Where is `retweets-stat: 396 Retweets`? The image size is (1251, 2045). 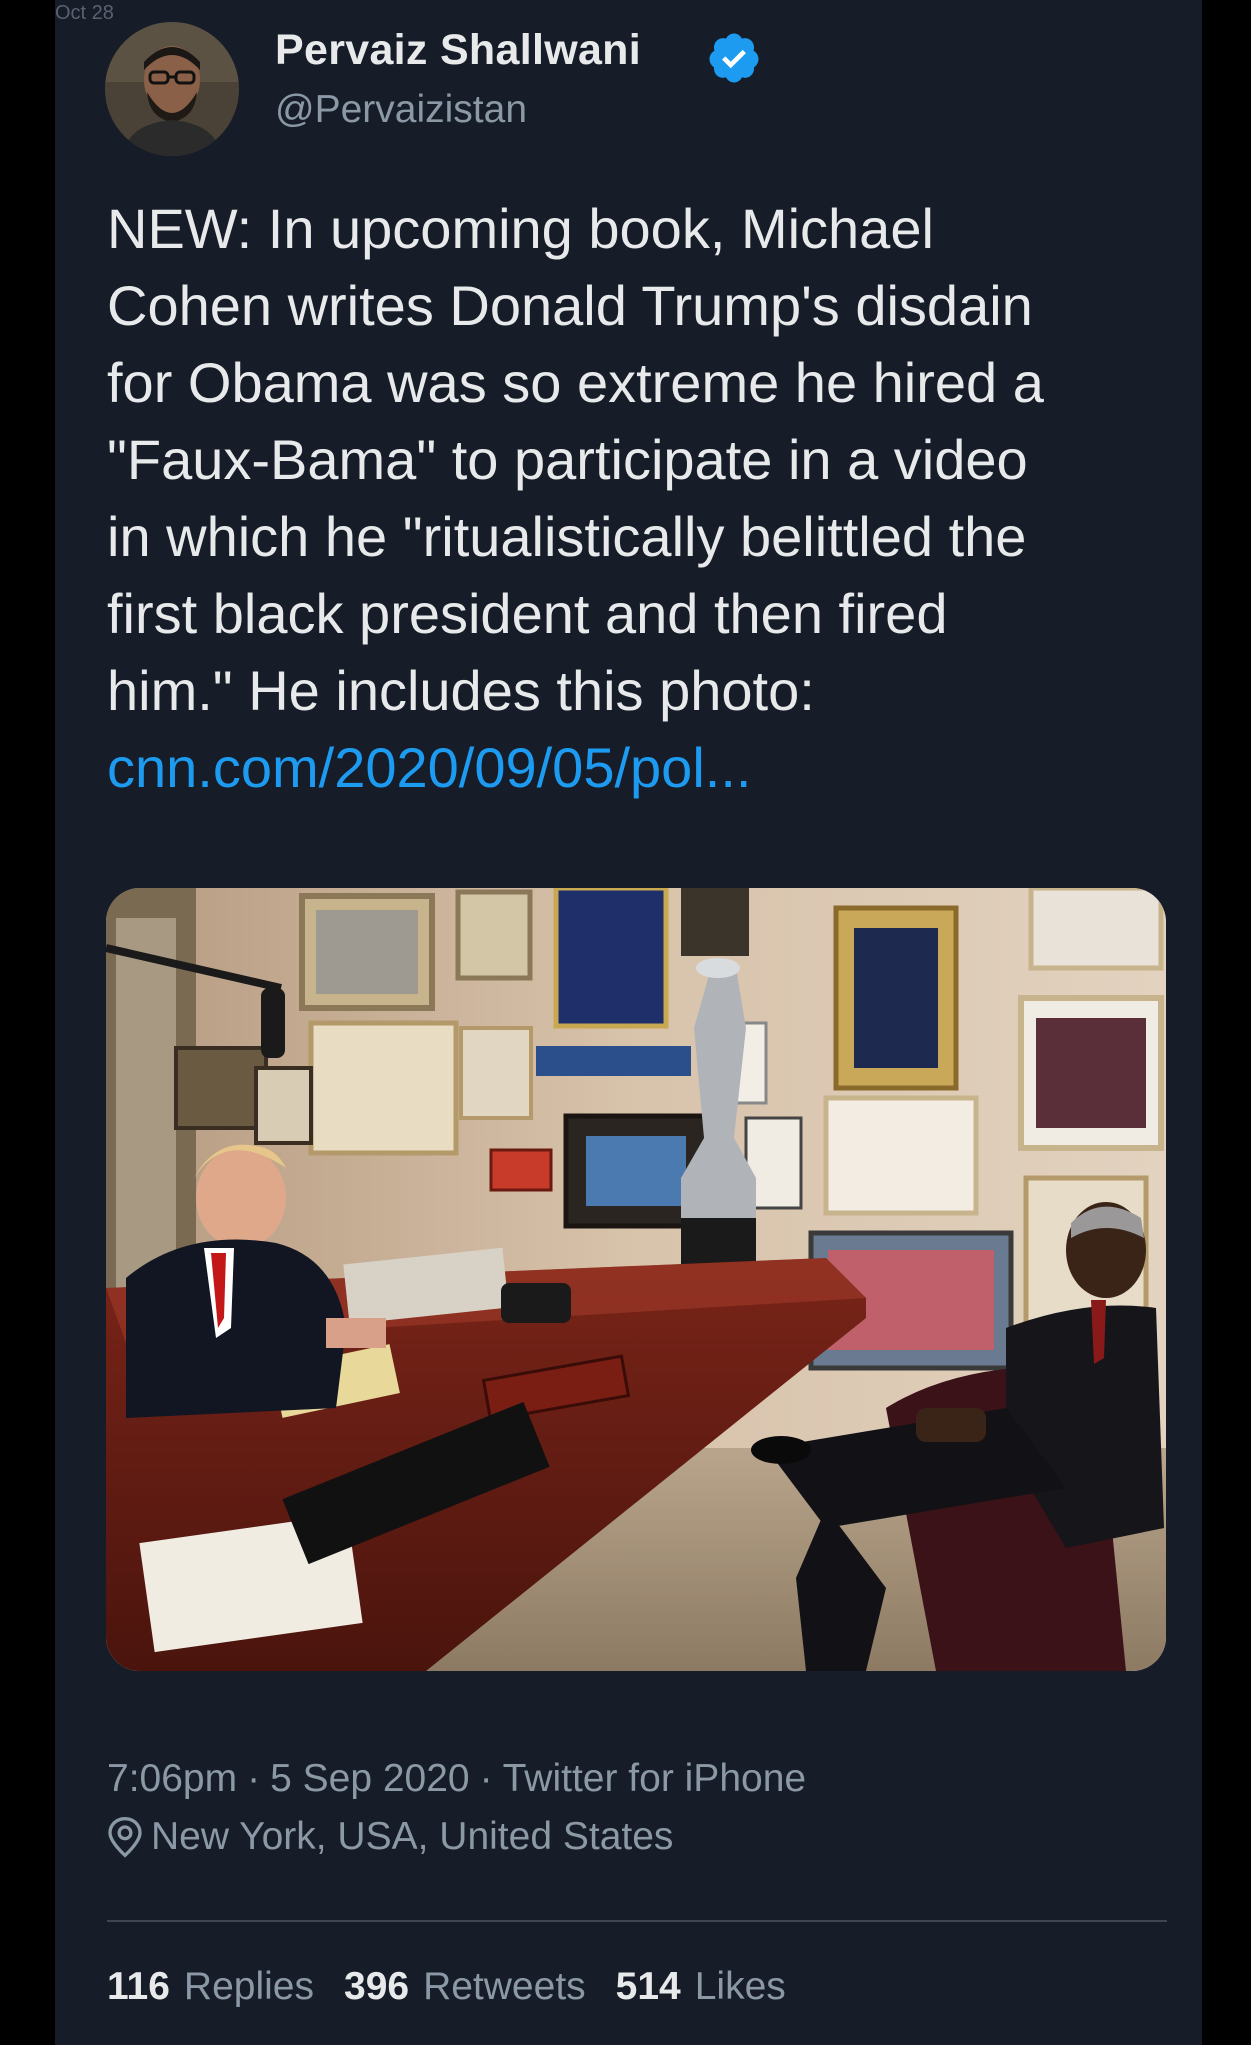 retweets-stat: 396 Retweets is located at coordinates (465, 1987).